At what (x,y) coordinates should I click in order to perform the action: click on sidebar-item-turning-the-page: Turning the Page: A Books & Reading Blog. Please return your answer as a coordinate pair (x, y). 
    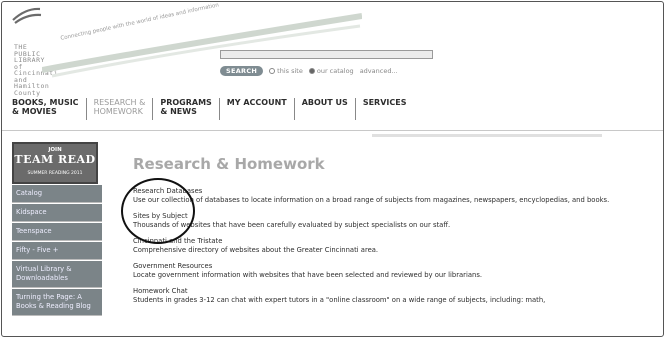
    Looking at the image, I should click on (57, 302).